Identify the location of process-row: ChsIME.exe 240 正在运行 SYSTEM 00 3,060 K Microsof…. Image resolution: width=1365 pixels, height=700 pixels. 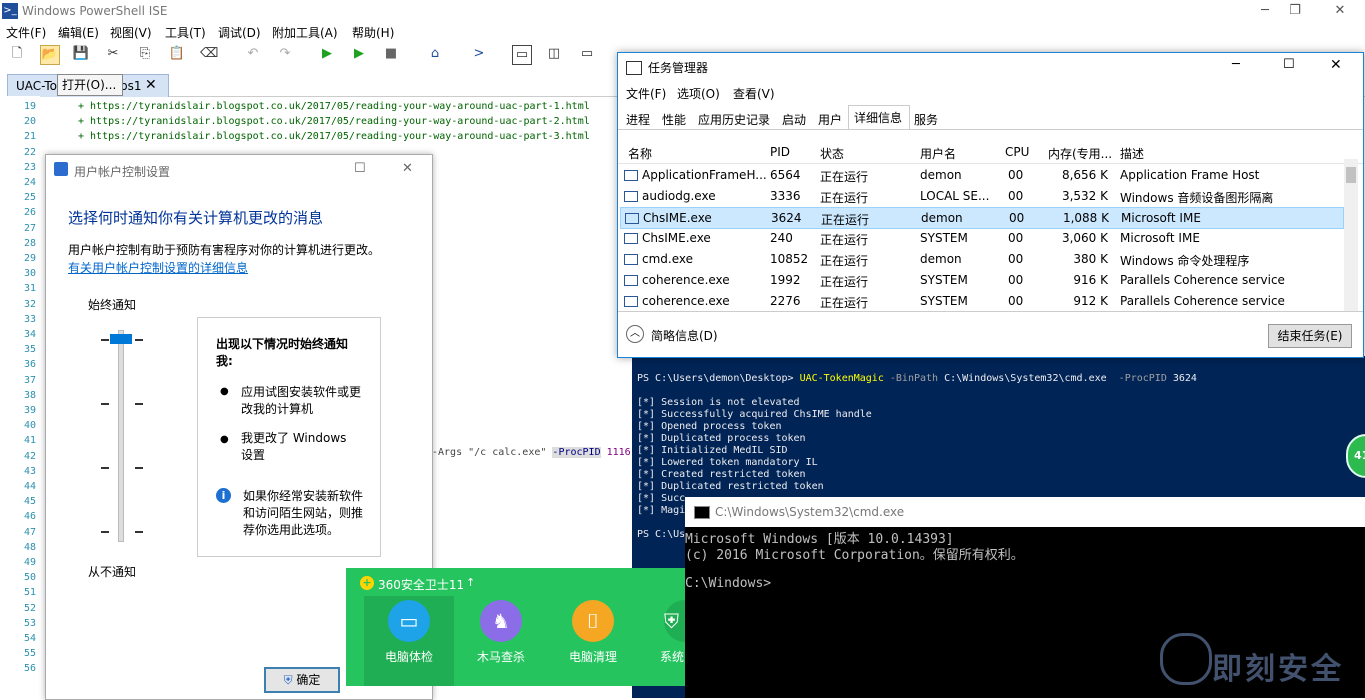
(981, 238).